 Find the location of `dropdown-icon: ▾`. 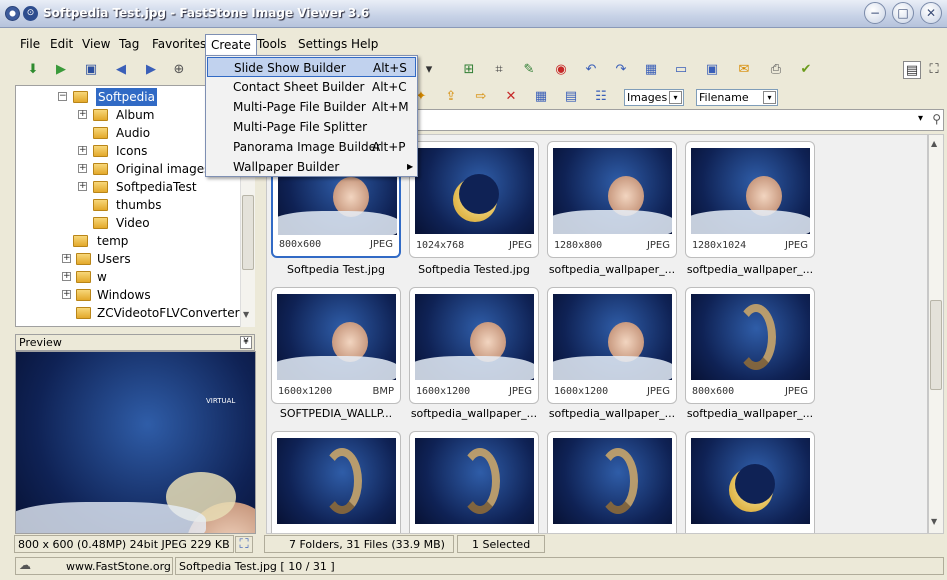

dropdown-icon: ▾ is located at coordinates (429, 70).